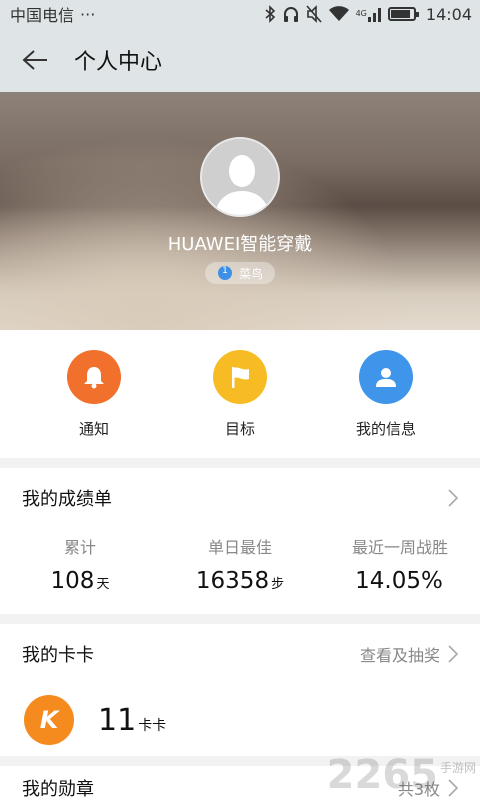  I want to click on more-notifications: ···, so click(88, 14).